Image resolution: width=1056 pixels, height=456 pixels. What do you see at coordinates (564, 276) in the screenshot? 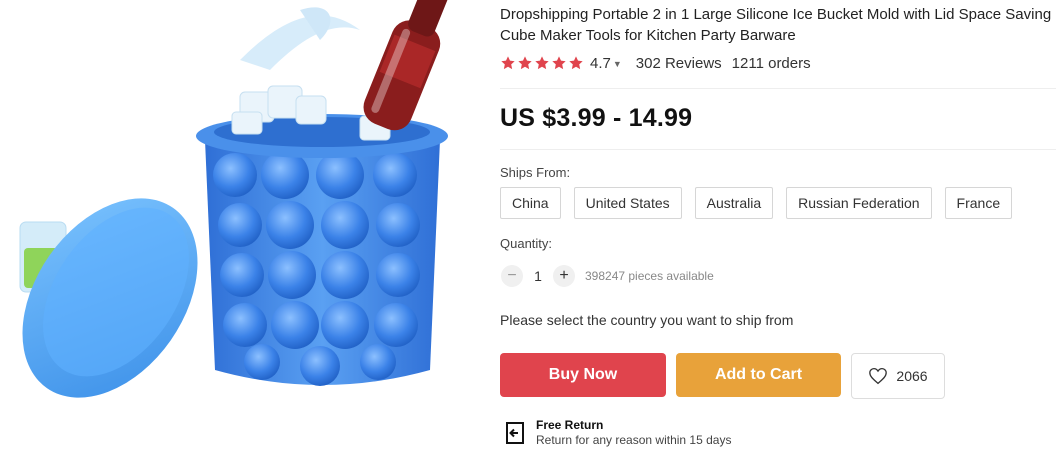
I see `quantity-increase-button: +` at bounding box center [564, 276].